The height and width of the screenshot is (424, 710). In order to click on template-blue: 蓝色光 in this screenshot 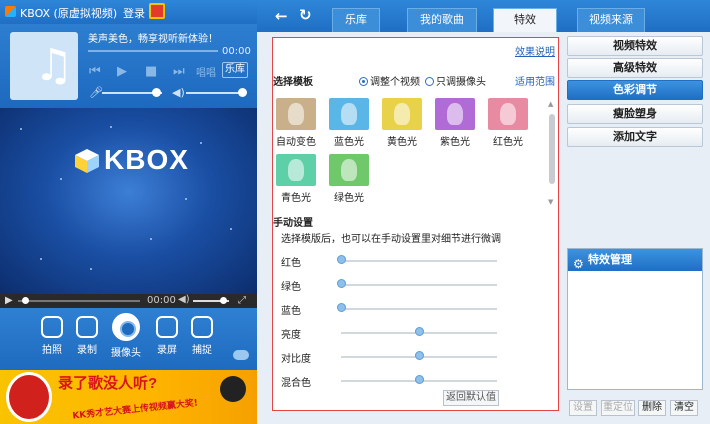, I will do `click(349, 123)`.